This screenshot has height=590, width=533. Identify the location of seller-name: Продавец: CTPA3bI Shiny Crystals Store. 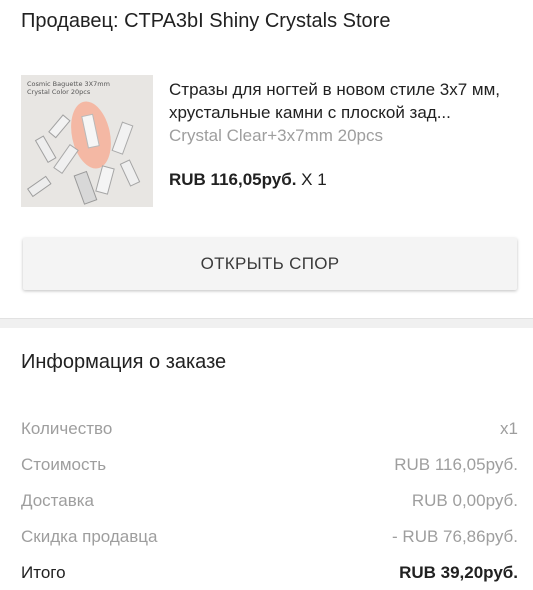
(205, 21).